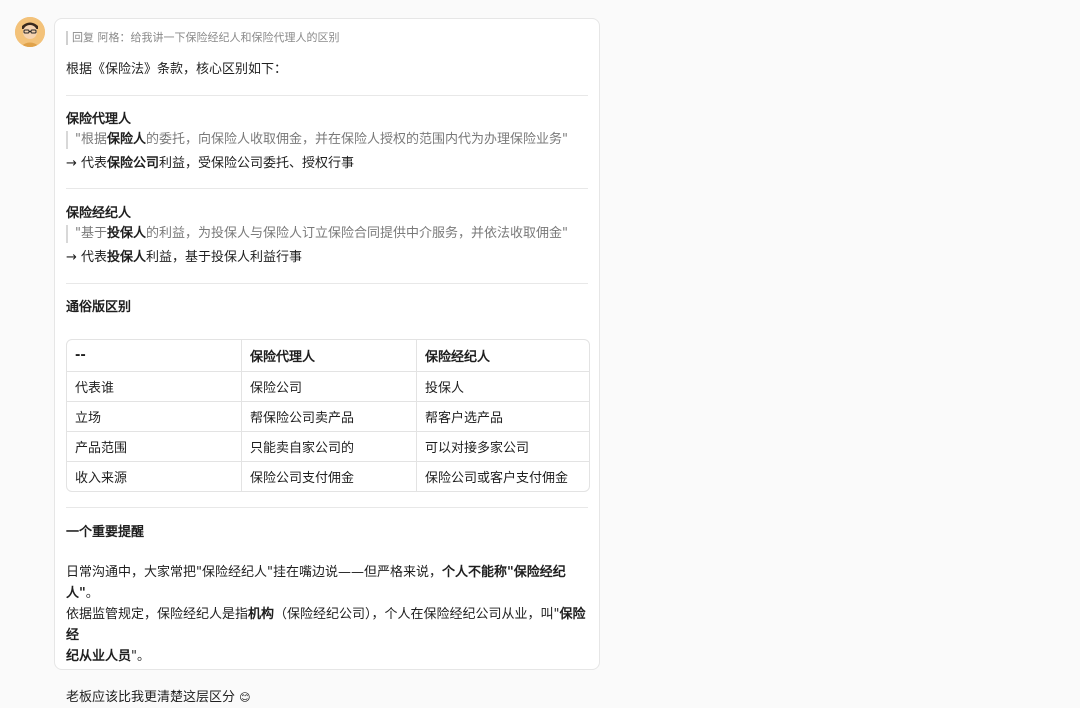  Describe the element at coordinates (154, 476) in the screenshot. I see `table-cell: 收入来源` at that location.